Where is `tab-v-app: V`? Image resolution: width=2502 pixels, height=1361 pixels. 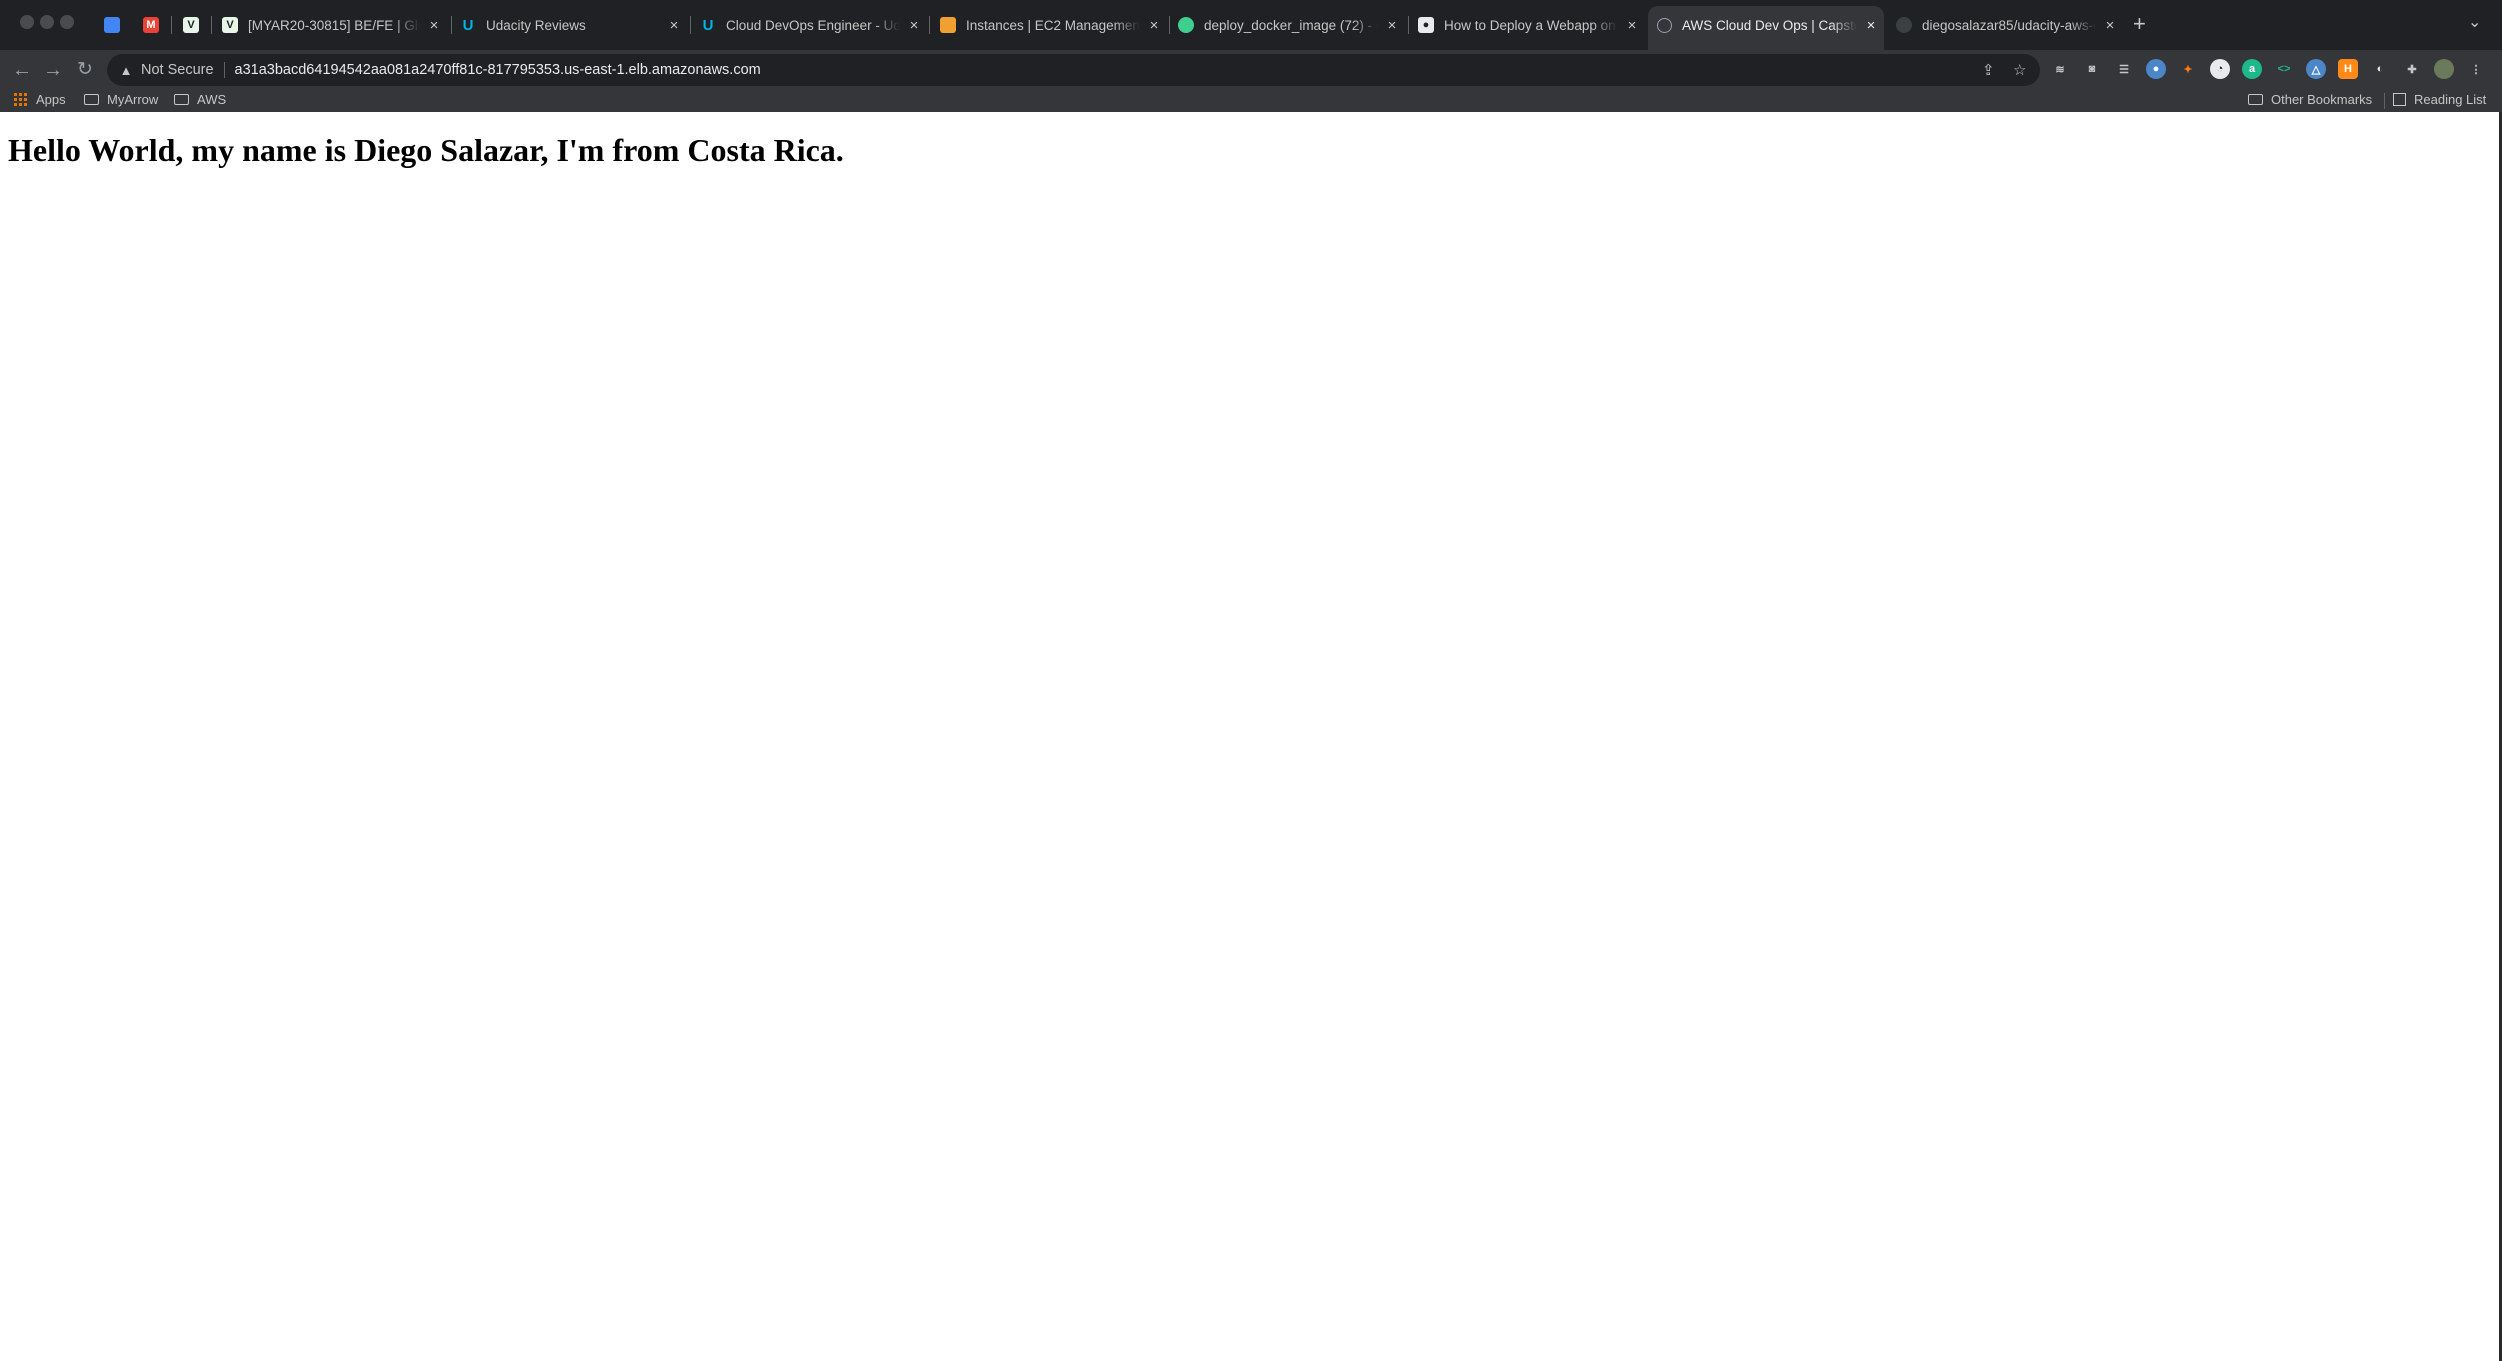 tab-v-app: V is located at coordinates (194, 25).